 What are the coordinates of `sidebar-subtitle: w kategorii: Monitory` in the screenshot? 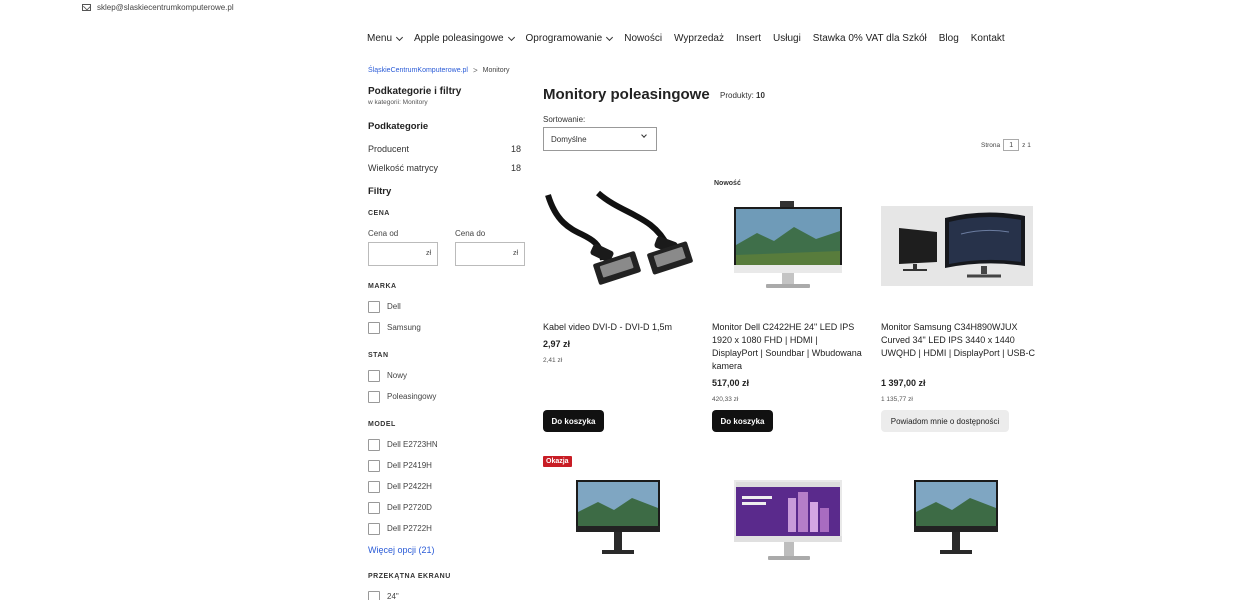 It's located at (398, 102).